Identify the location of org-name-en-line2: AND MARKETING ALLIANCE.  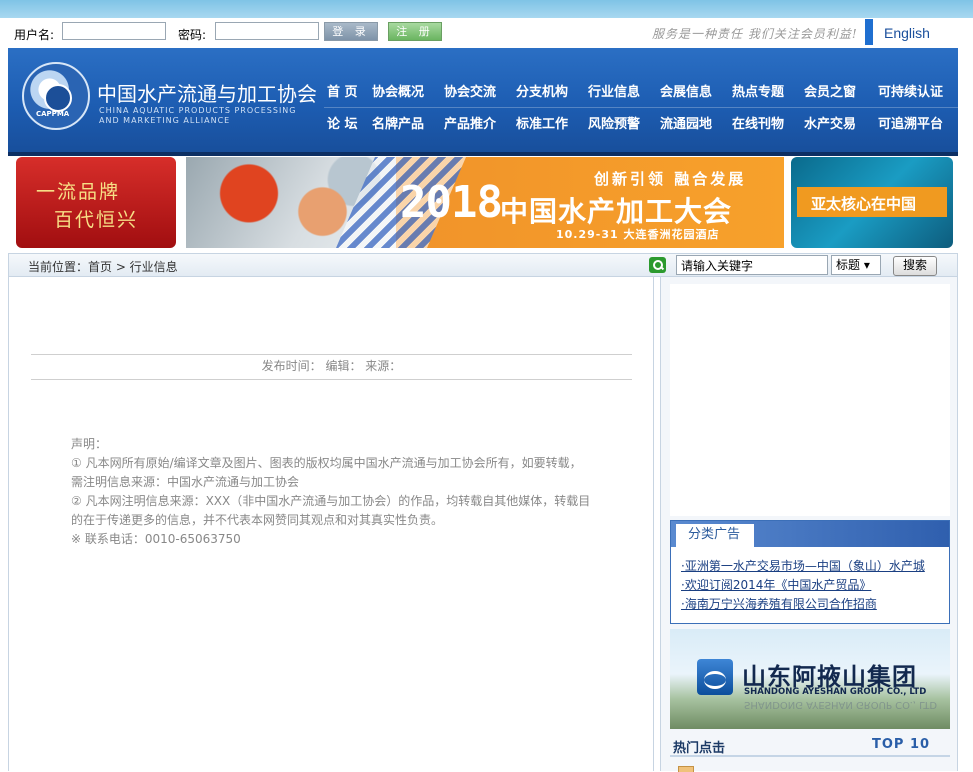
(165, 120).